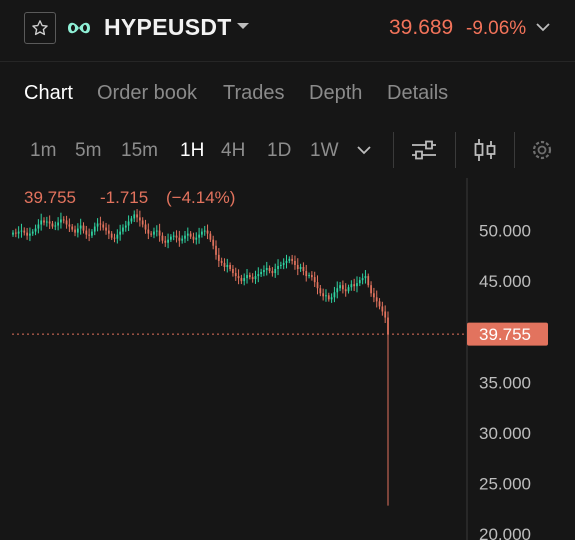  I want to click on symbol-title: HYPEUSDT, so click(168, 27).